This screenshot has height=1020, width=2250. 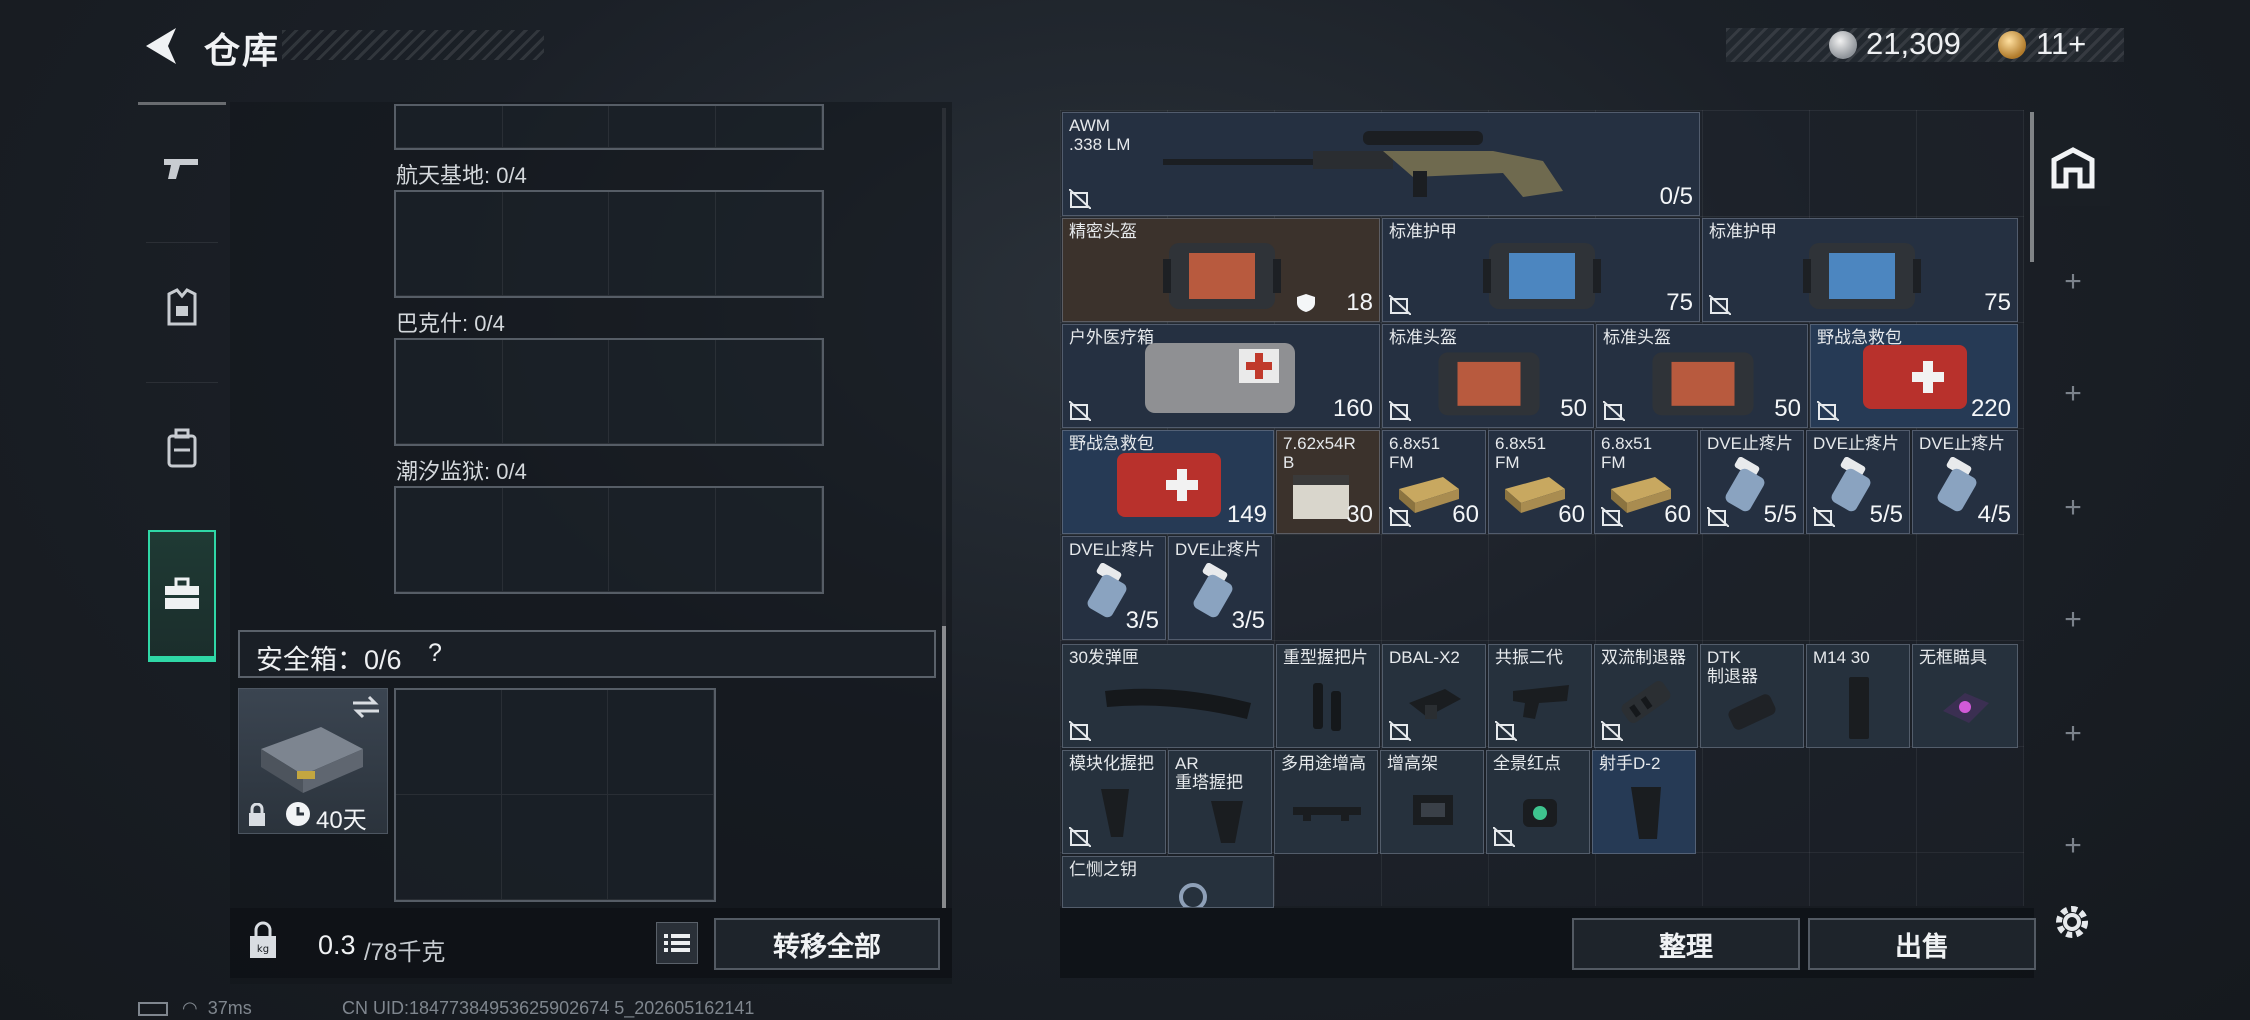 I want to click on sort-button: 整理, so click(x=1686, y=944).